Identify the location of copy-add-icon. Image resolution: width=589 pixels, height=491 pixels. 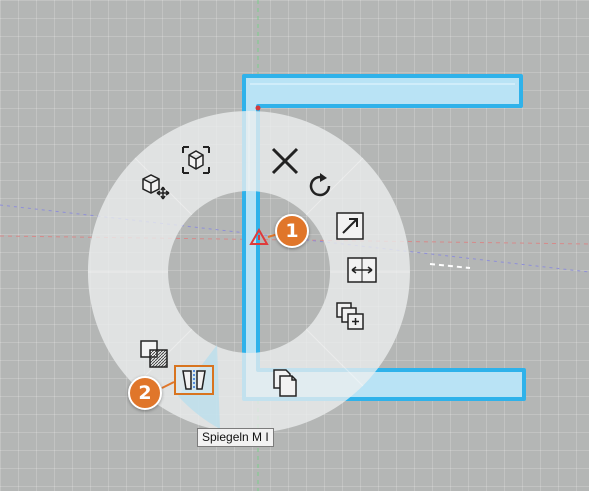
(350, 316).